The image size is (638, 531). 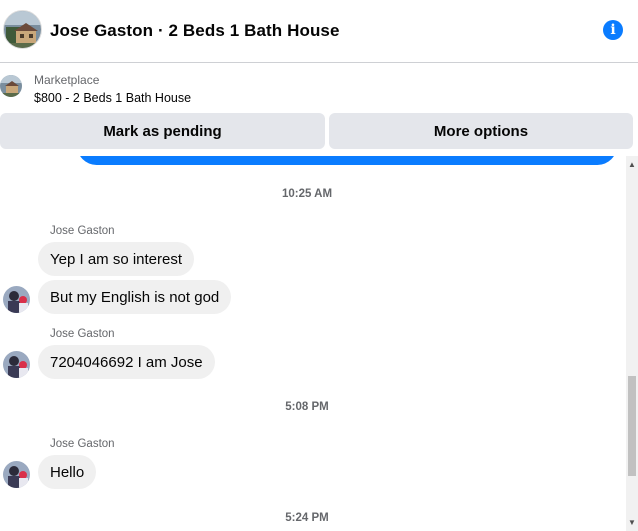 I want to click on more-options-button: More options, so click(x=481, y=131).